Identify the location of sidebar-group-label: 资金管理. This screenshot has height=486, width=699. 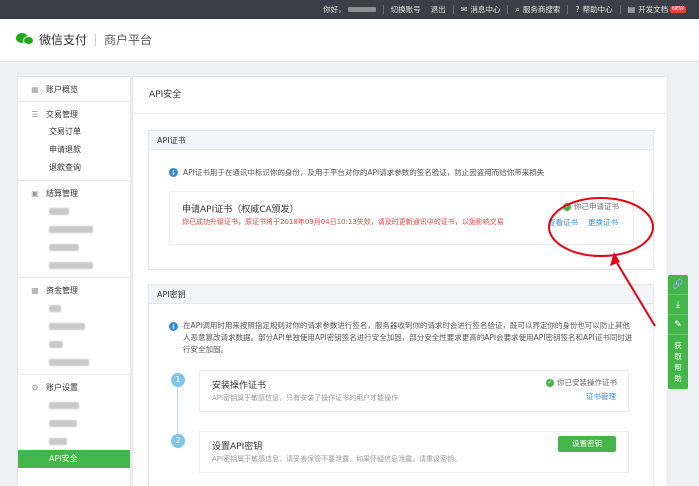
(62, 290).